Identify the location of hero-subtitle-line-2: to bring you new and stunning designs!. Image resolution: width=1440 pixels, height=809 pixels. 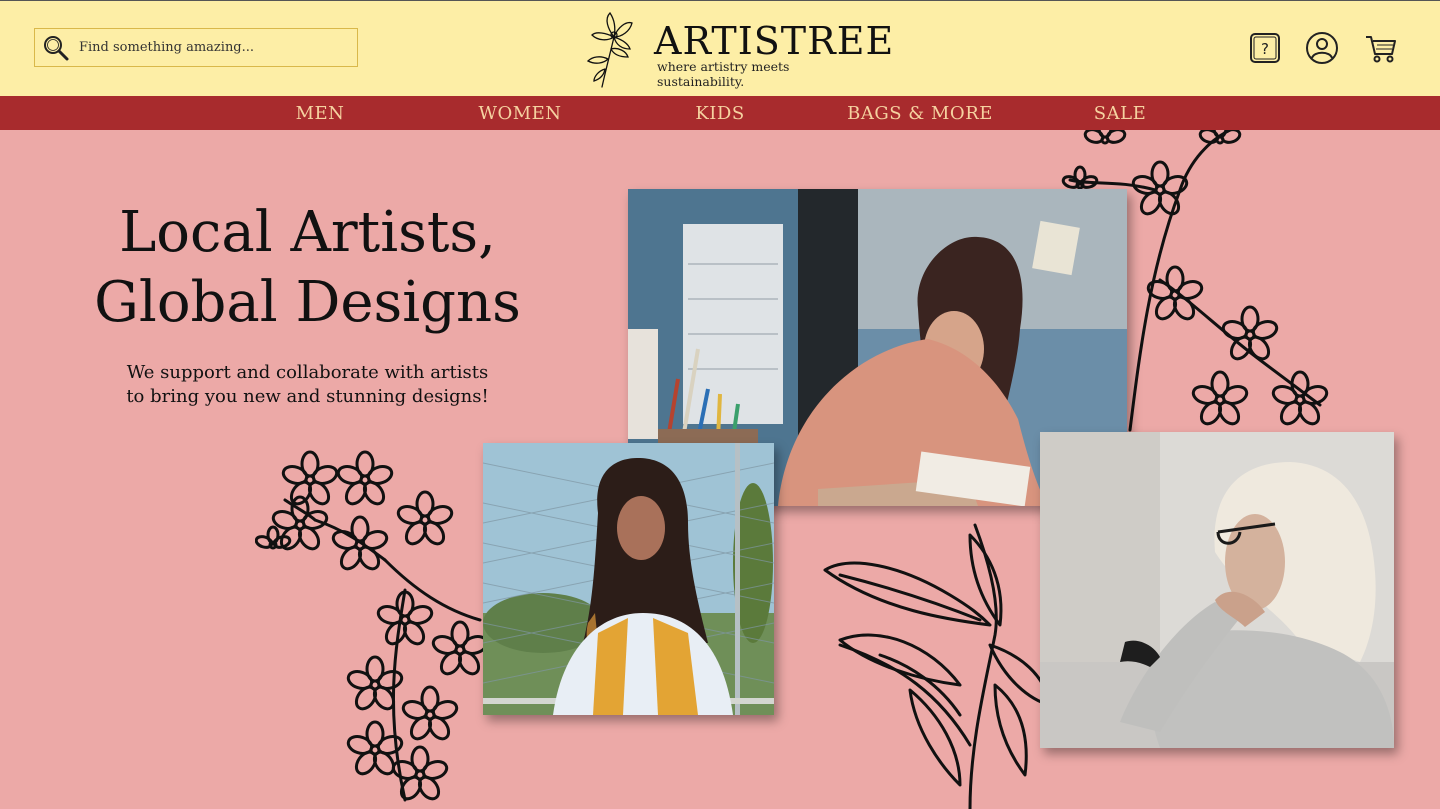
(307, 396).